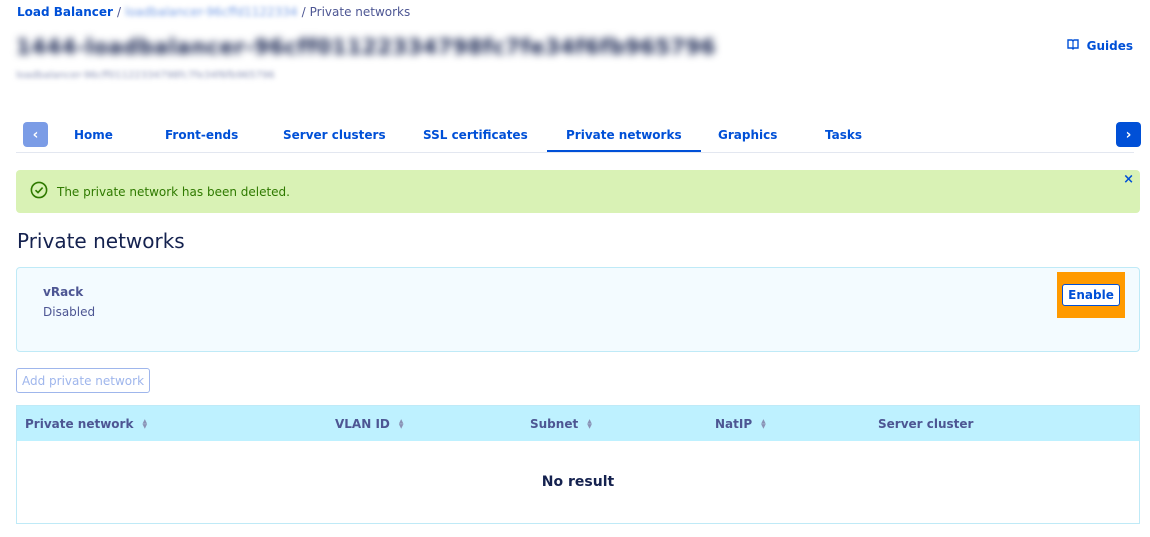 The height and width of the screenshot is (537, 1150). I want to click on tab-server-clusters: Server clusters, so click(334, 135).